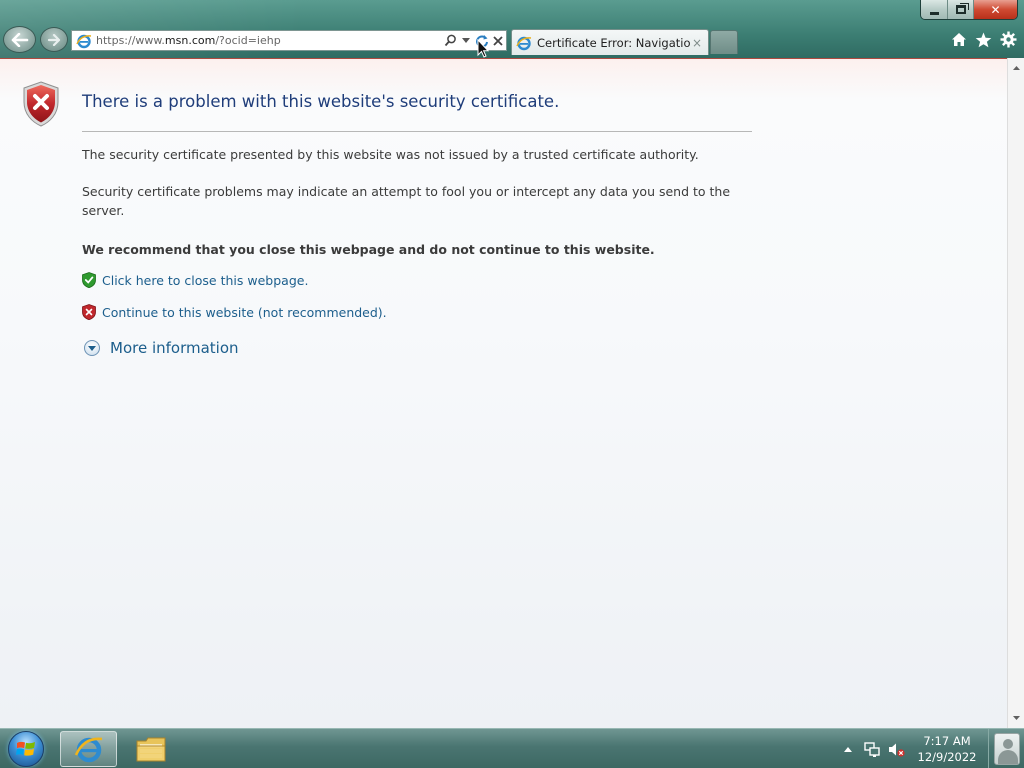 This screenshot has height=768, width=1024. I want to click on restore-icon, so click(962, 8).